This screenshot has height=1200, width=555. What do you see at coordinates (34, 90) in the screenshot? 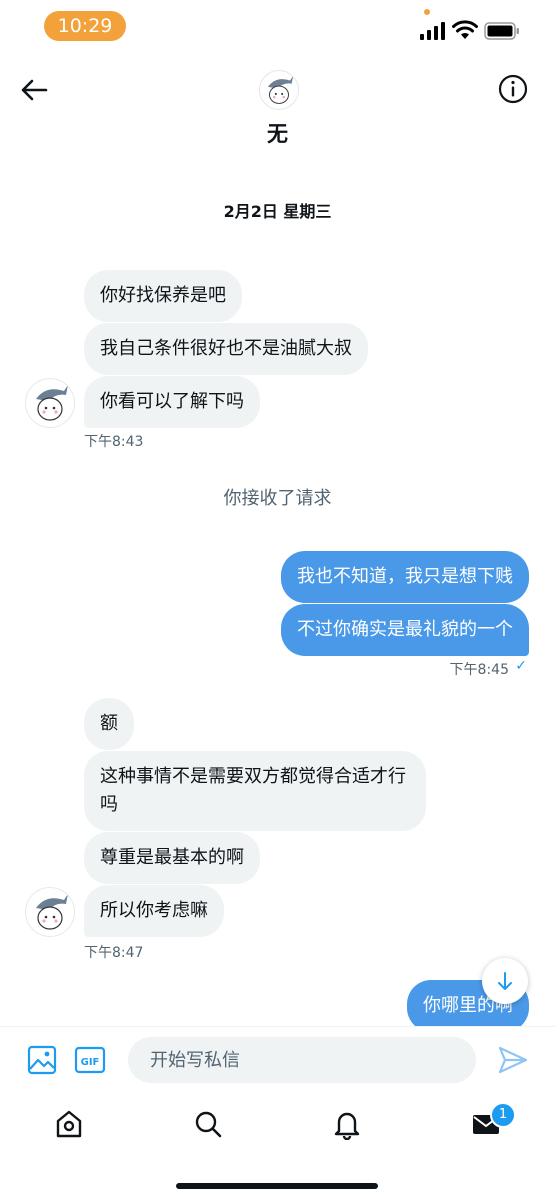
I see `back-button` at bounding box center [34, 90].